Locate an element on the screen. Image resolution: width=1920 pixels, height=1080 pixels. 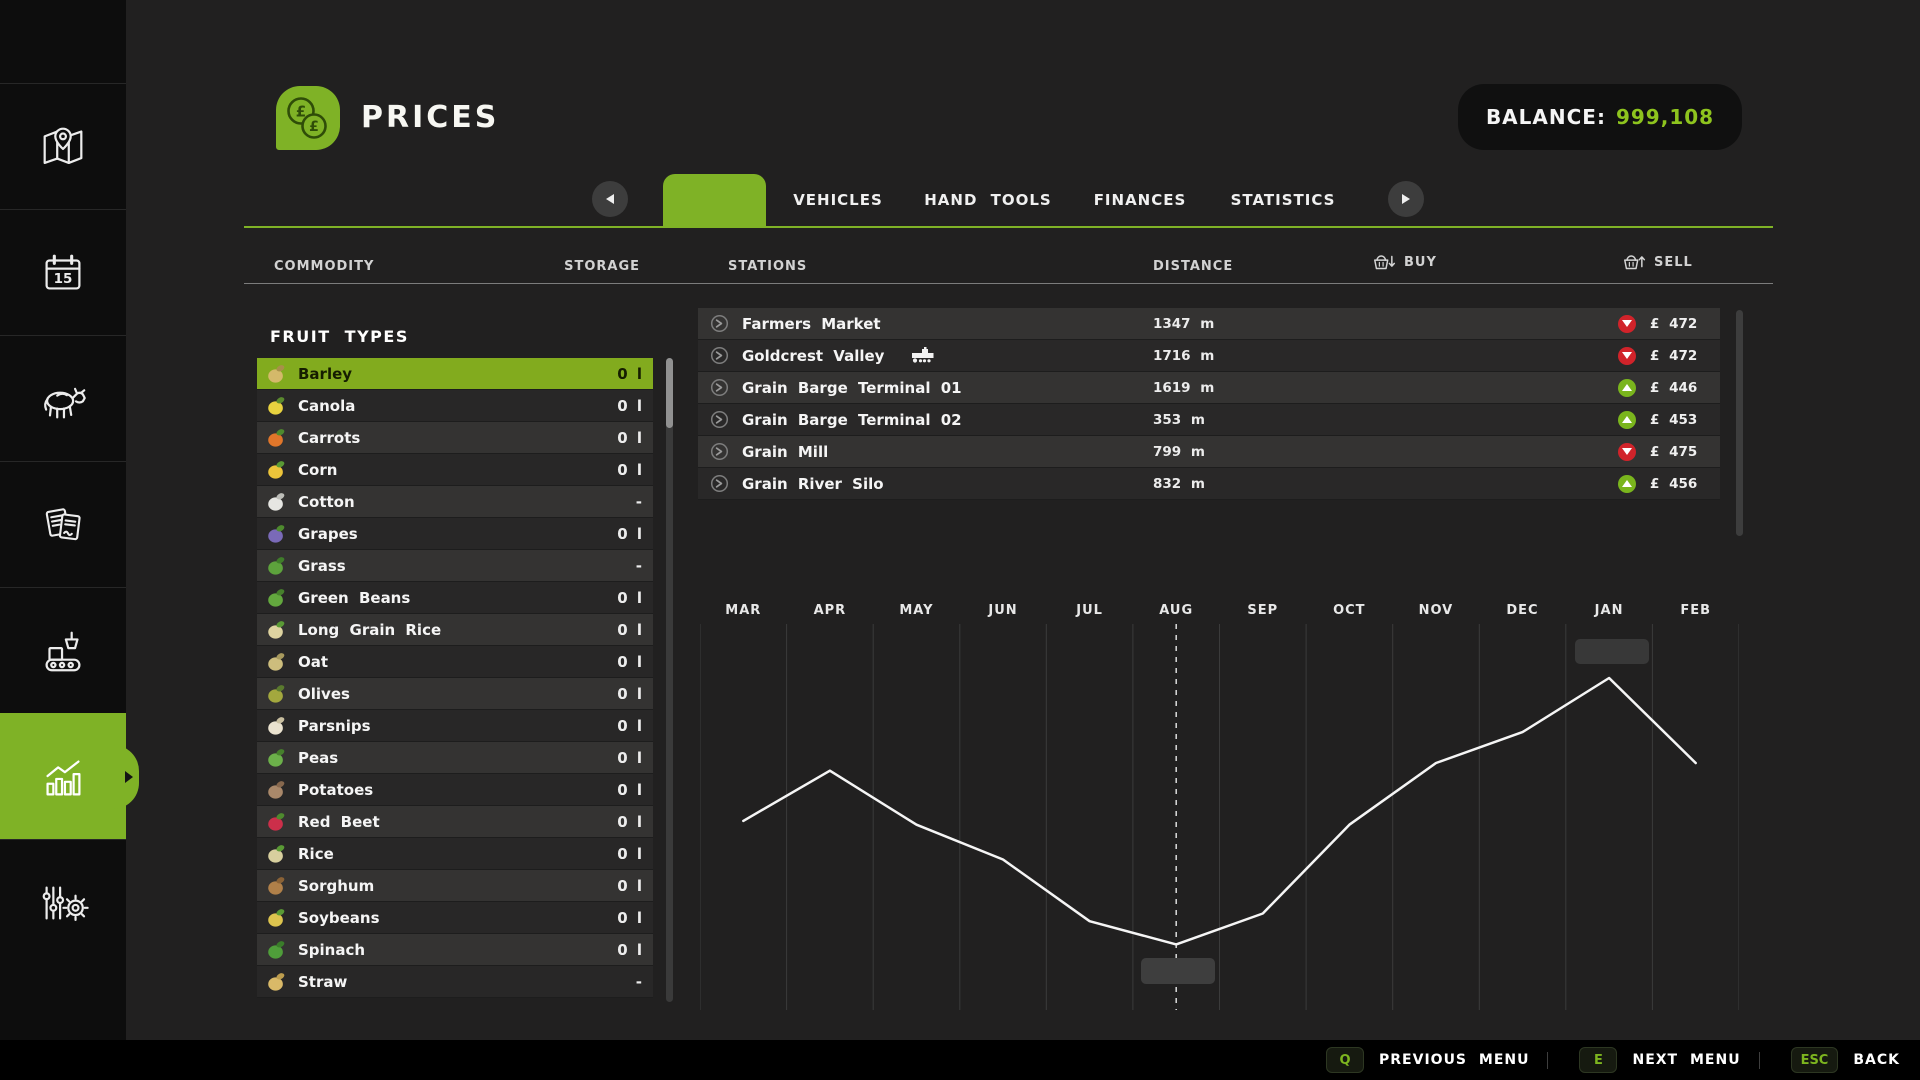
sidebar-item-calendar: 15 is located at coordinates (63, 272).